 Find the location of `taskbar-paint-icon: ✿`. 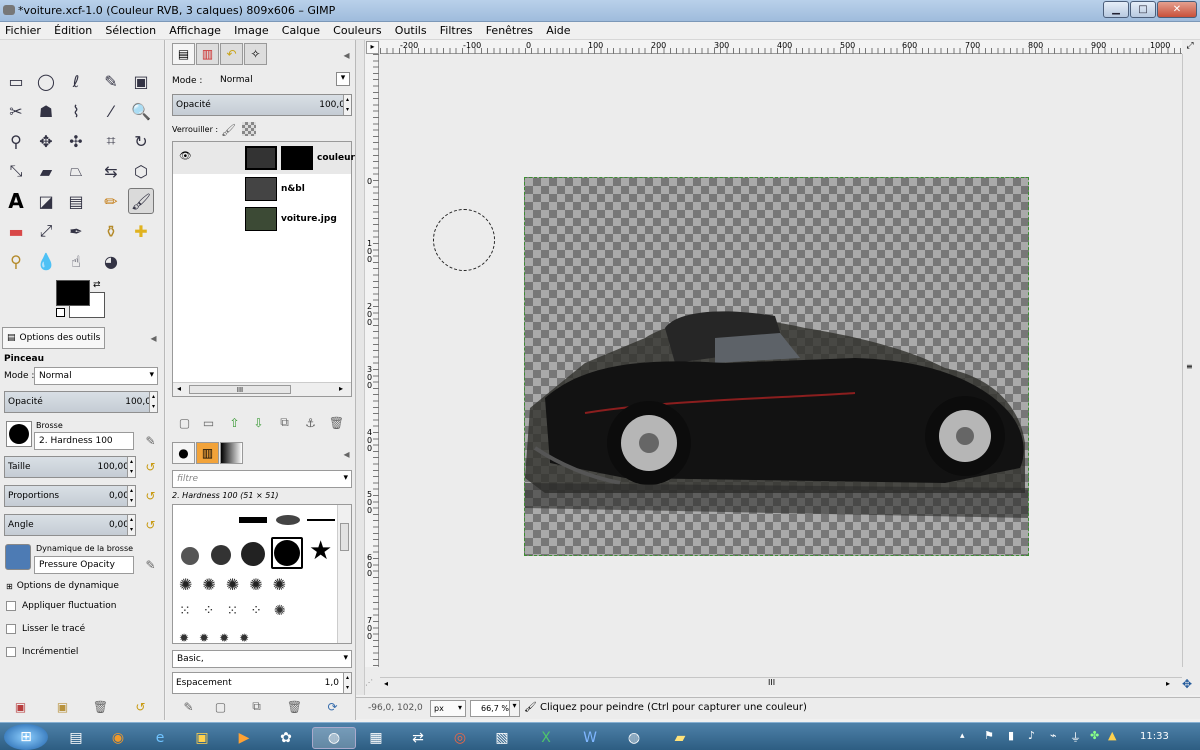

taskbar-paint-icon: ✿ is located at coordinates (286, 738).